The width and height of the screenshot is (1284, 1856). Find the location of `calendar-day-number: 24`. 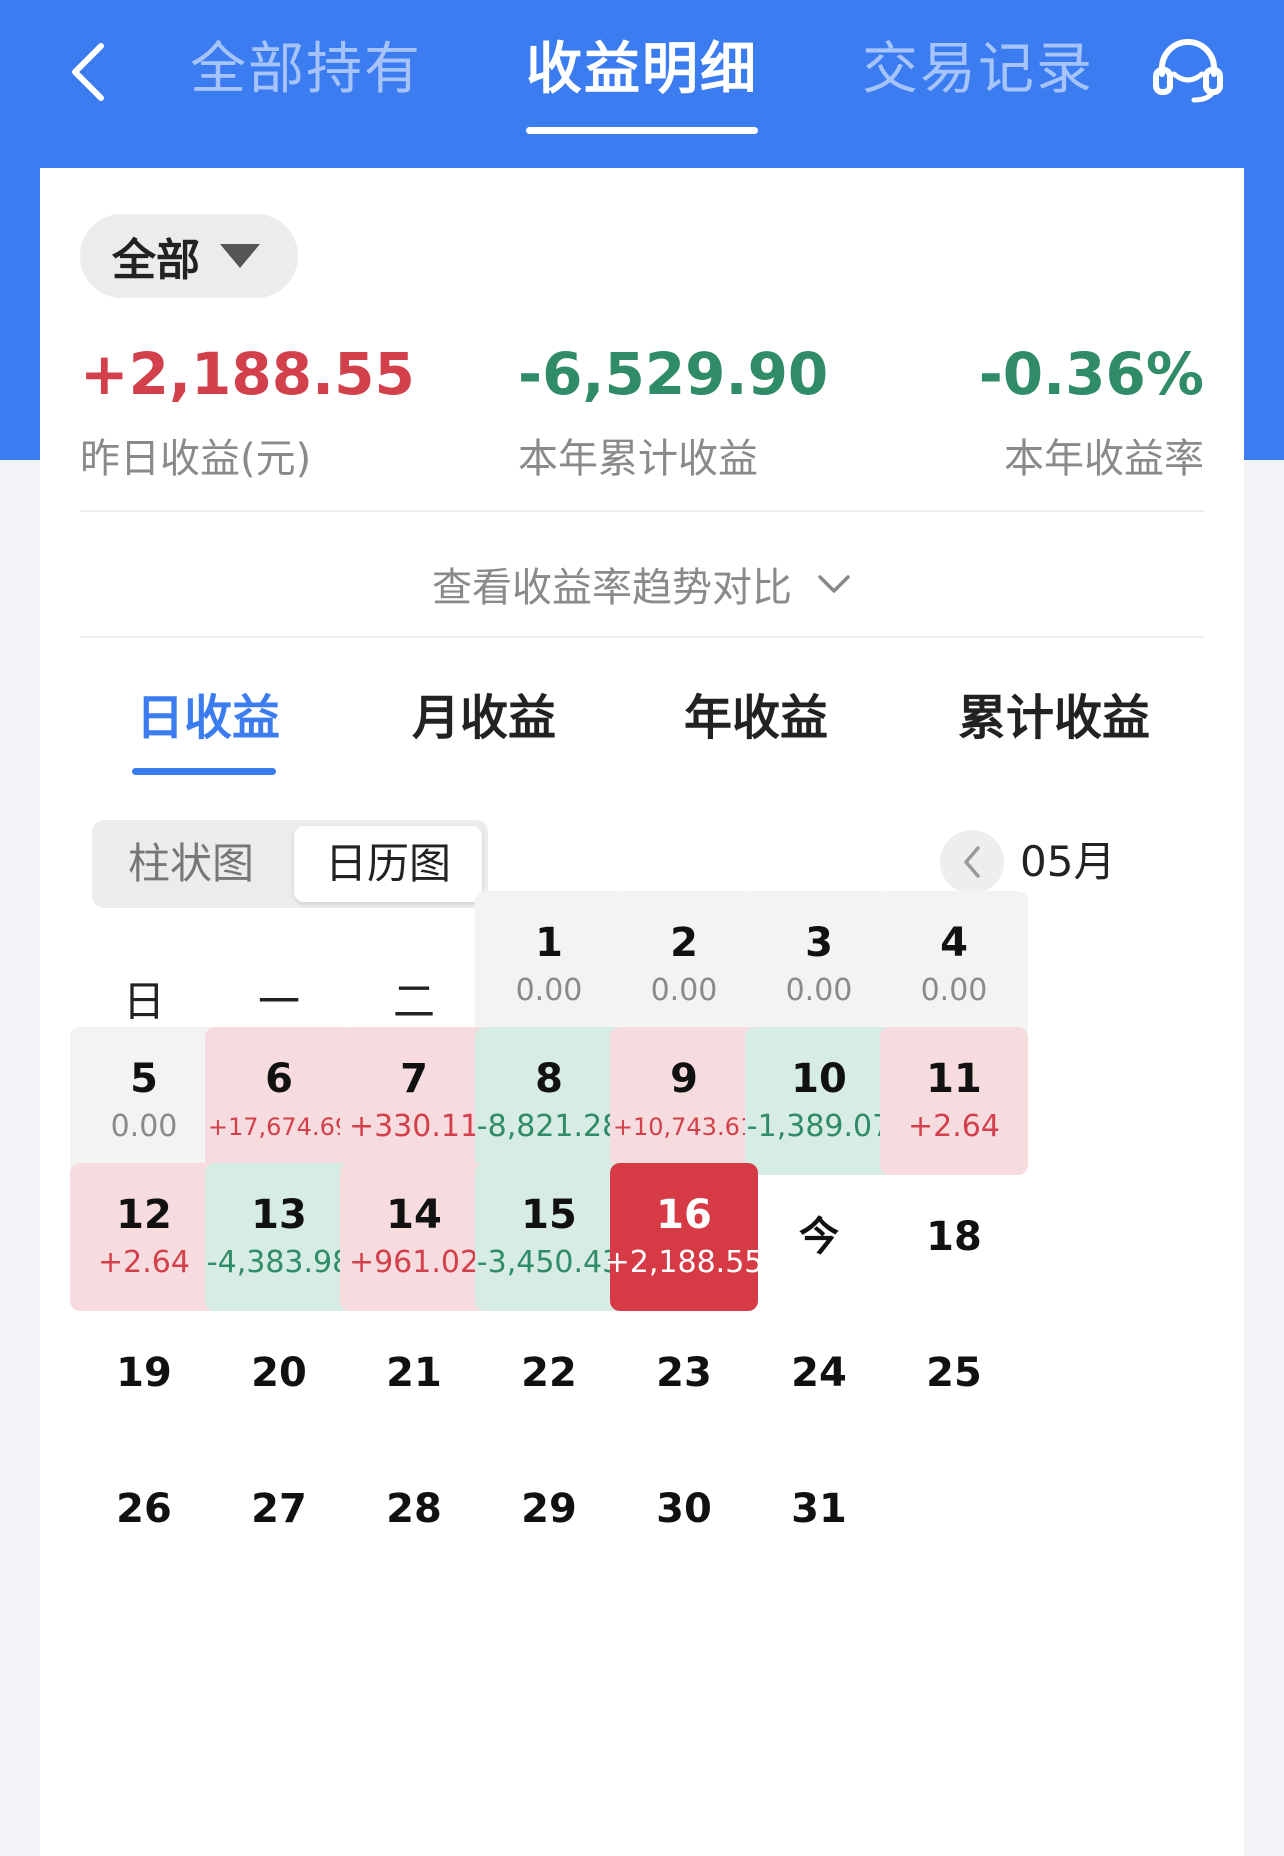

calendar-day-number: 24 is located at coordinates (819, 1373).